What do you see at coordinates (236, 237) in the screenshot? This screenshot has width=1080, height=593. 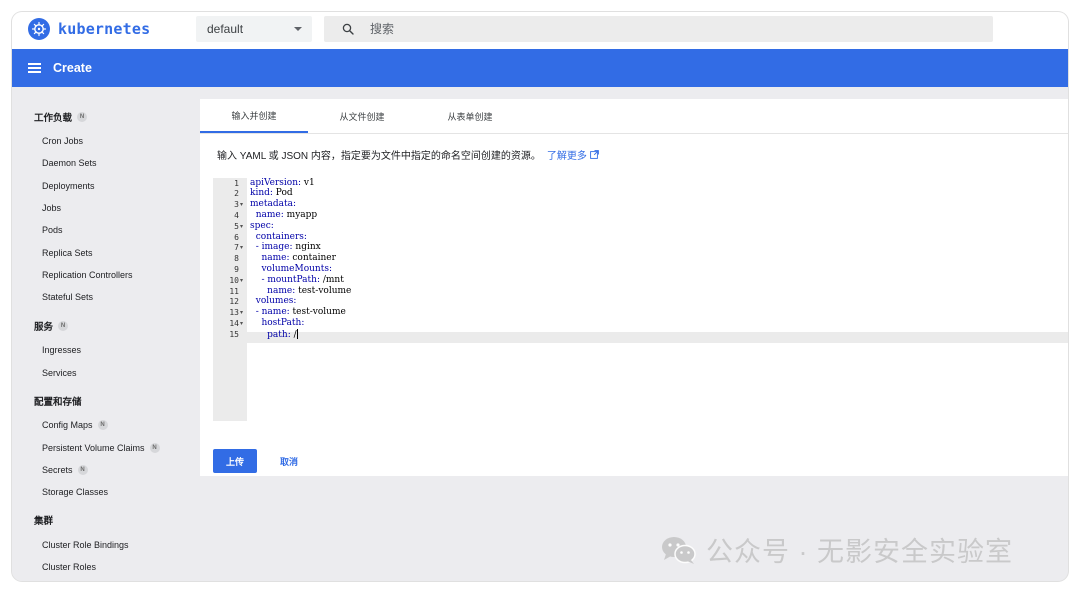 I see `line-number: 6` at bounding box center [236, 237].